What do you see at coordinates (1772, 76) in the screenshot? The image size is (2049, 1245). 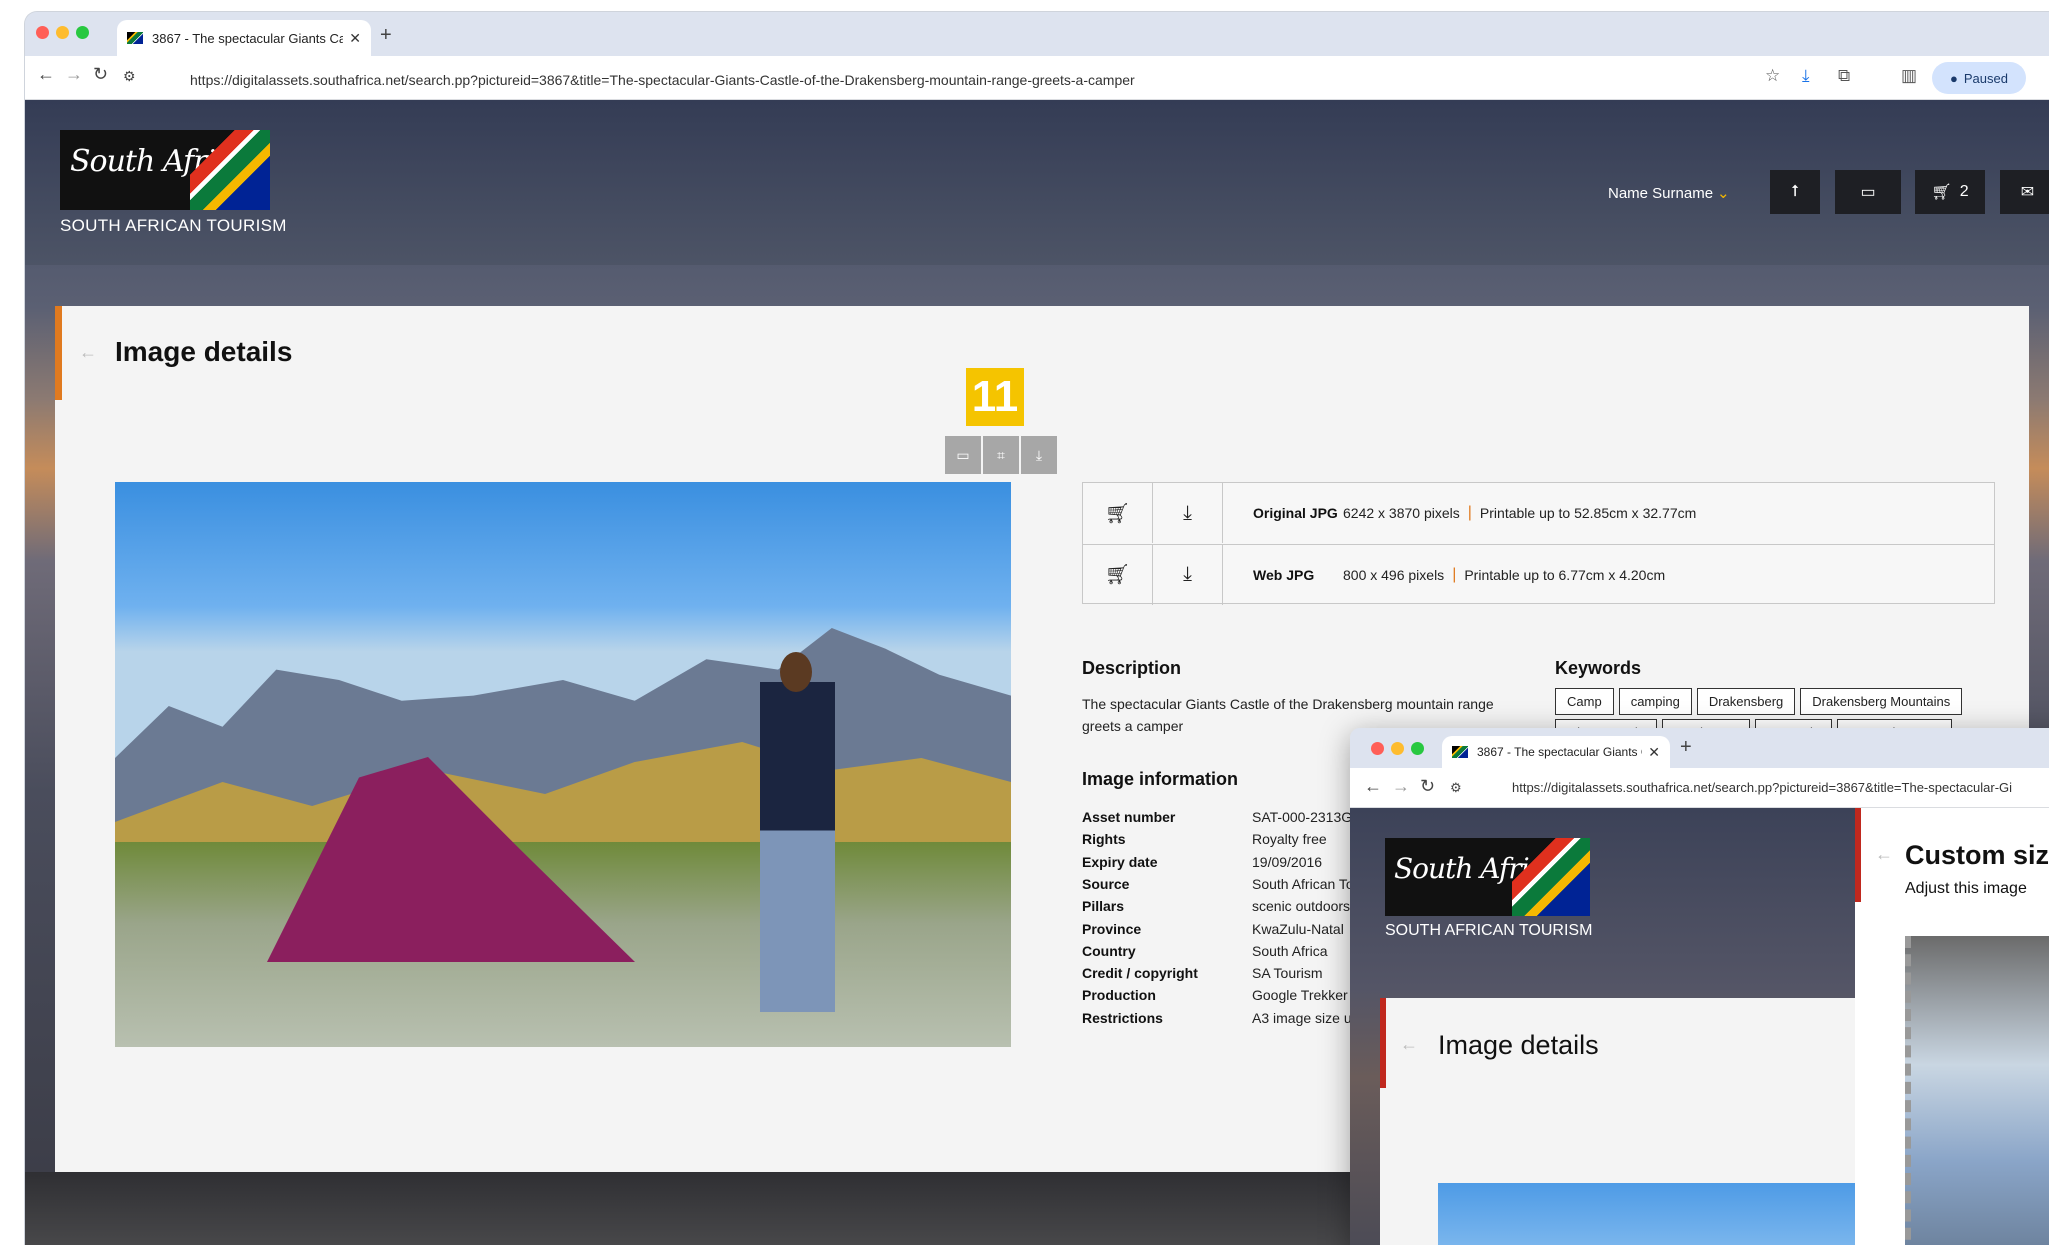 I see `bookmark-star-icon: ☆` at bounding box center [1772, 76].